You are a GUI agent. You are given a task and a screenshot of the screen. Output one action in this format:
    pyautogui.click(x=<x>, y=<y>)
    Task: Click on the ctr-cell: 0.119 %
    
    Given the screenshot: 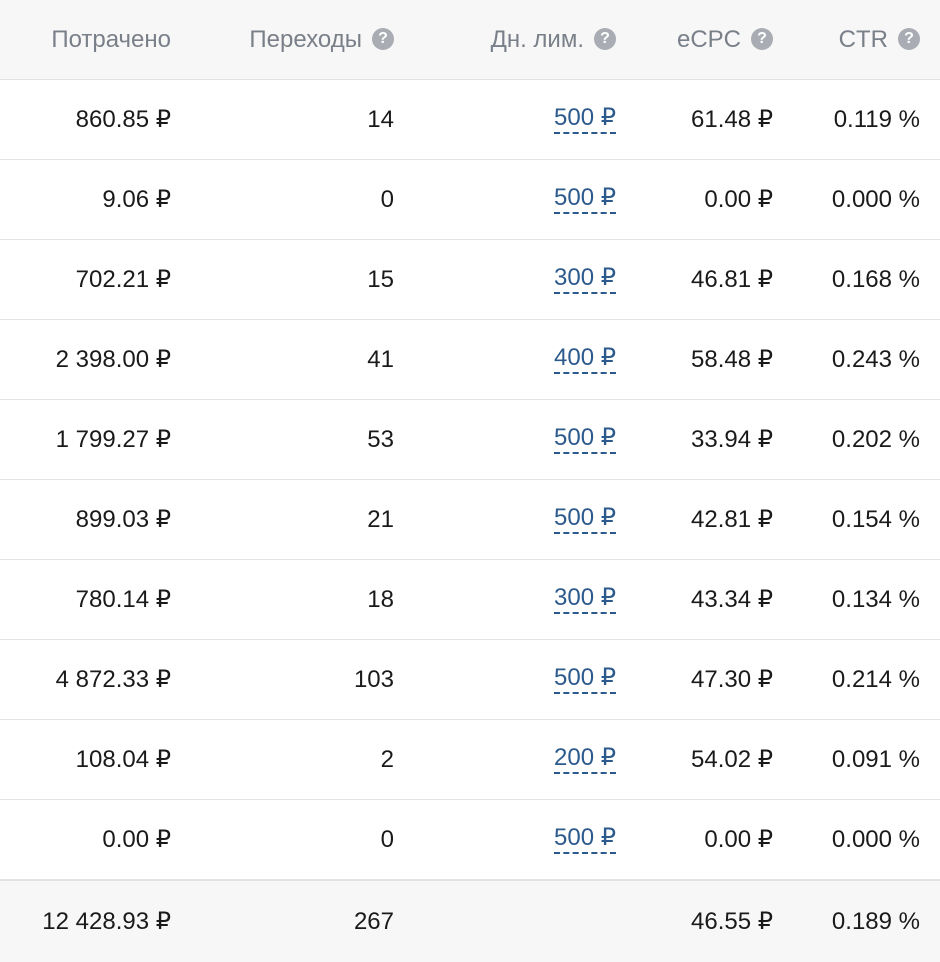 What is the action you would take?
    pyautogui.click(x=876, y=119)
    